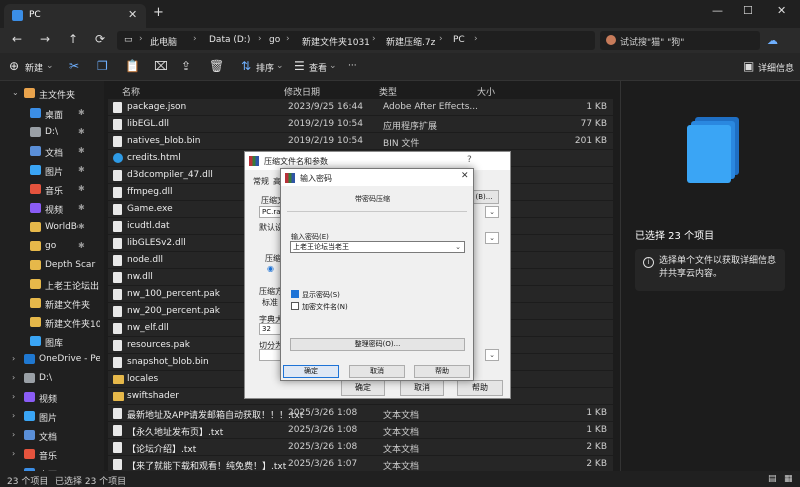  I want to click on copy-icon: ❐, so click(102, 66).